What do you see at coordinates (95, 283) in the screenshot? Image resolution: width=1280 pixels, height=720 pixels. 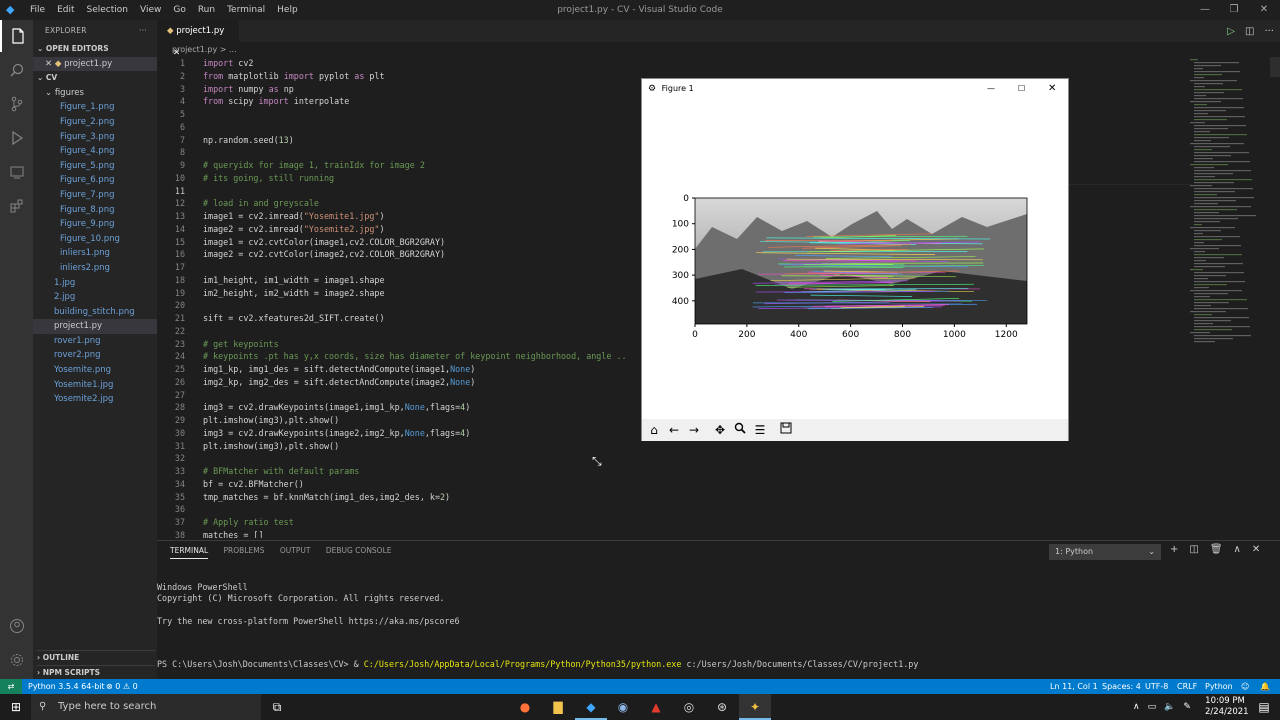 I see `sidebar-file-item: 1.jpg` at bounding box center [95, 283].